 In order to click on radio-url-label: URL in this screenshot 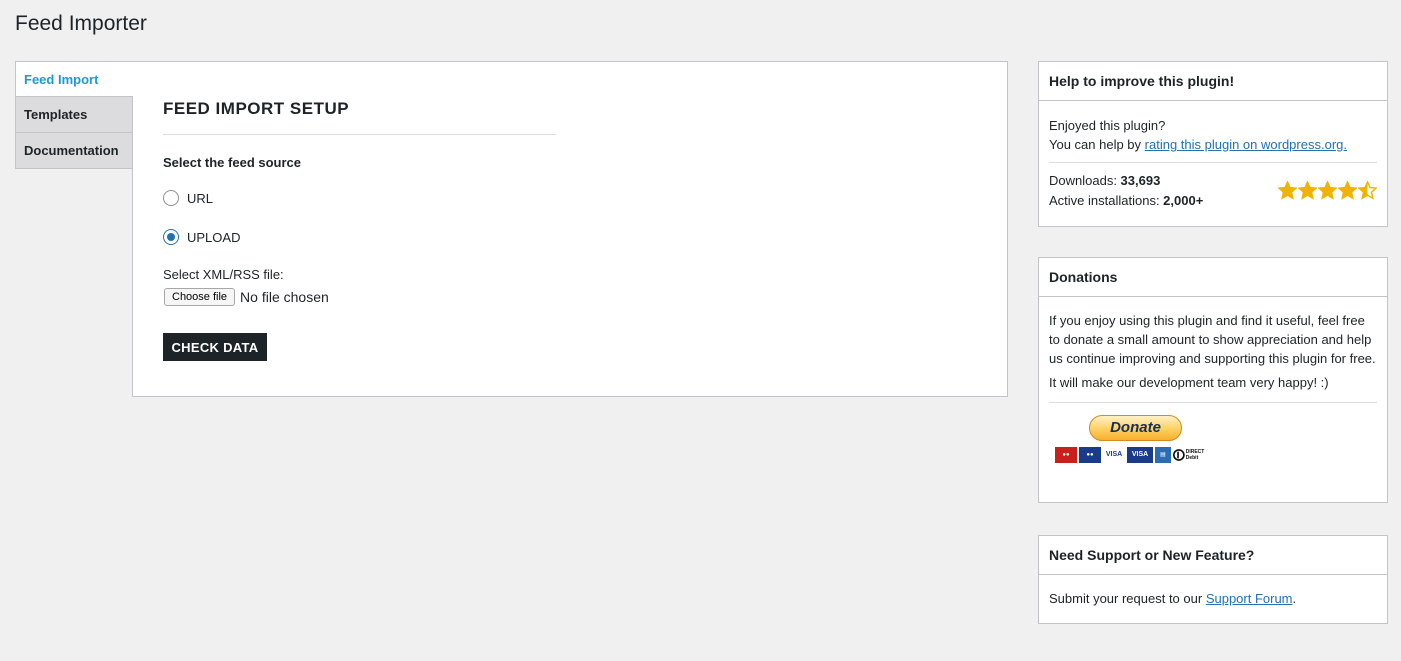, I will do `click(200, 198)`.